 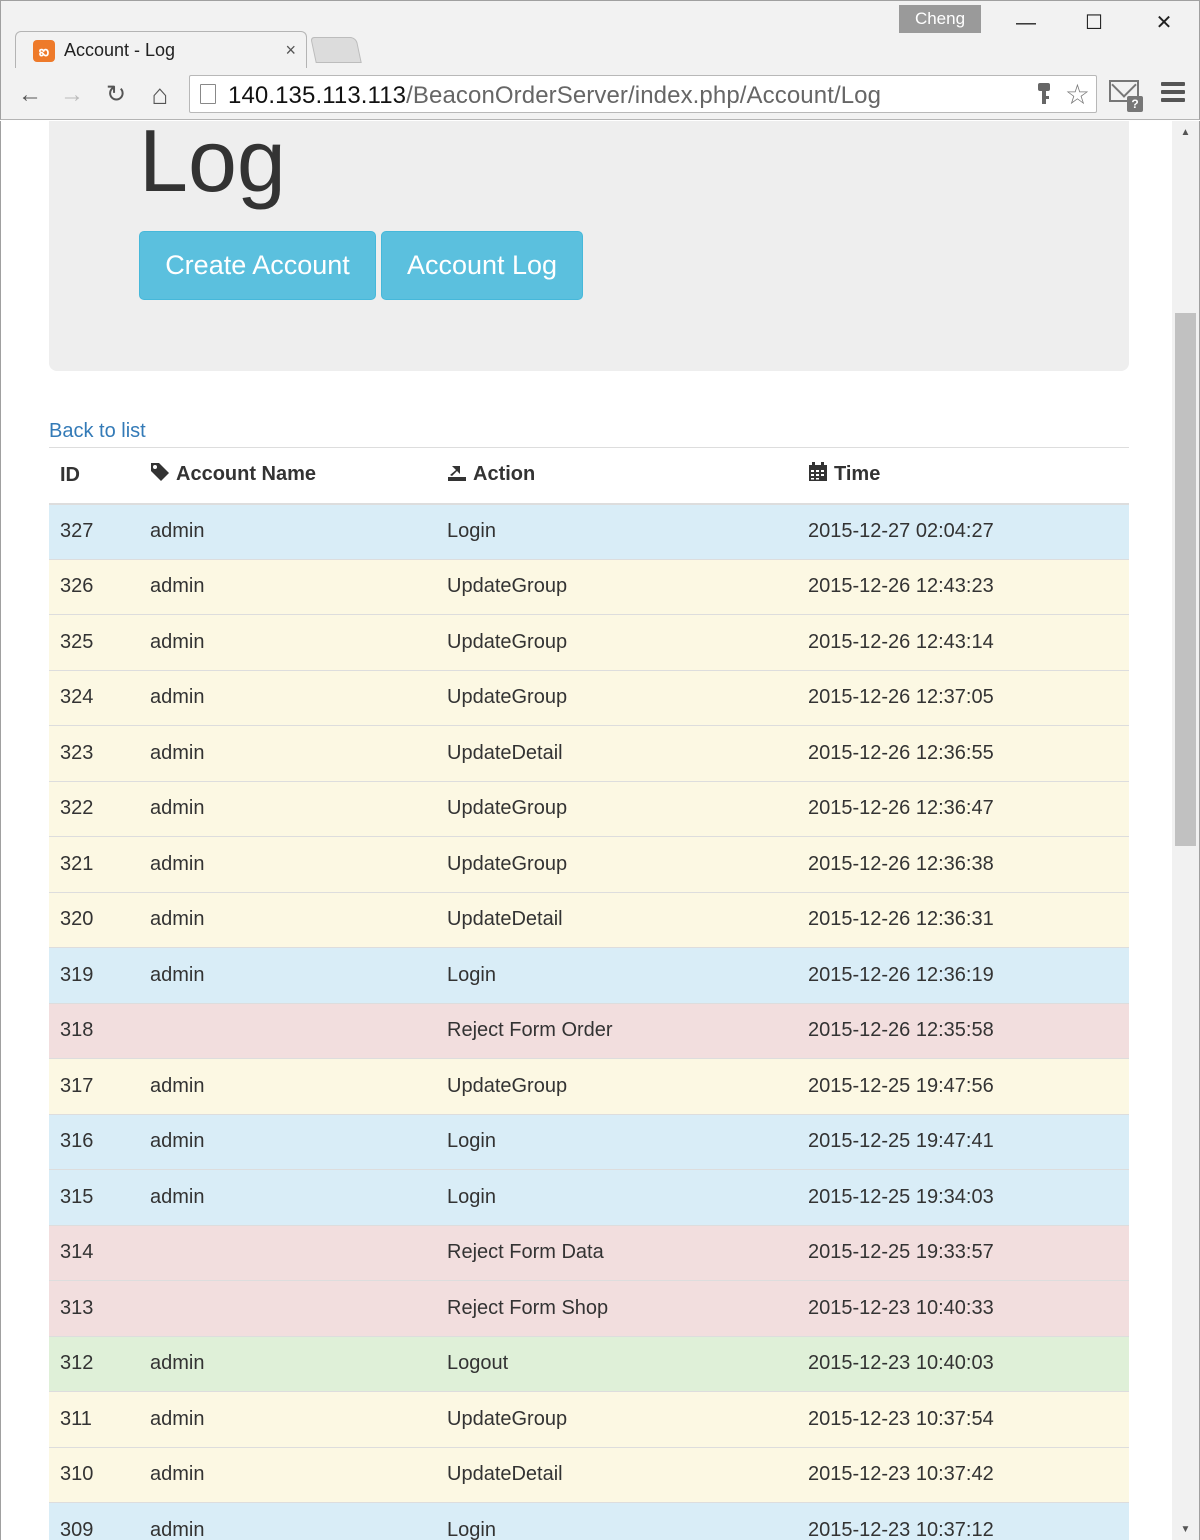 I want to click on browser-tab: ఐ Account - Log ×, so click(x=161, y=50).